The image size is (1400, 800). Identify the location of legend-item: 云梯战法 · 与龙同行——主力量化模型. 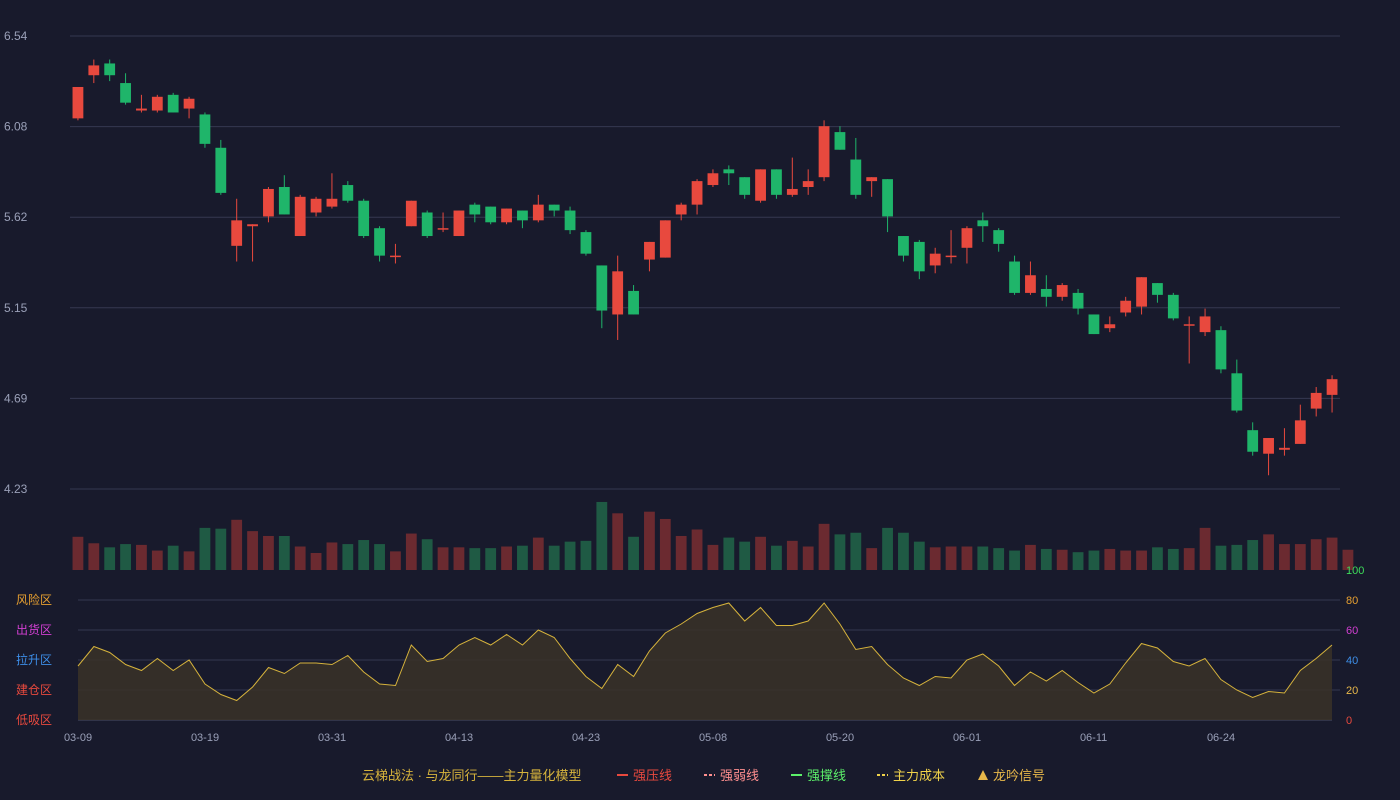
(472, 775).